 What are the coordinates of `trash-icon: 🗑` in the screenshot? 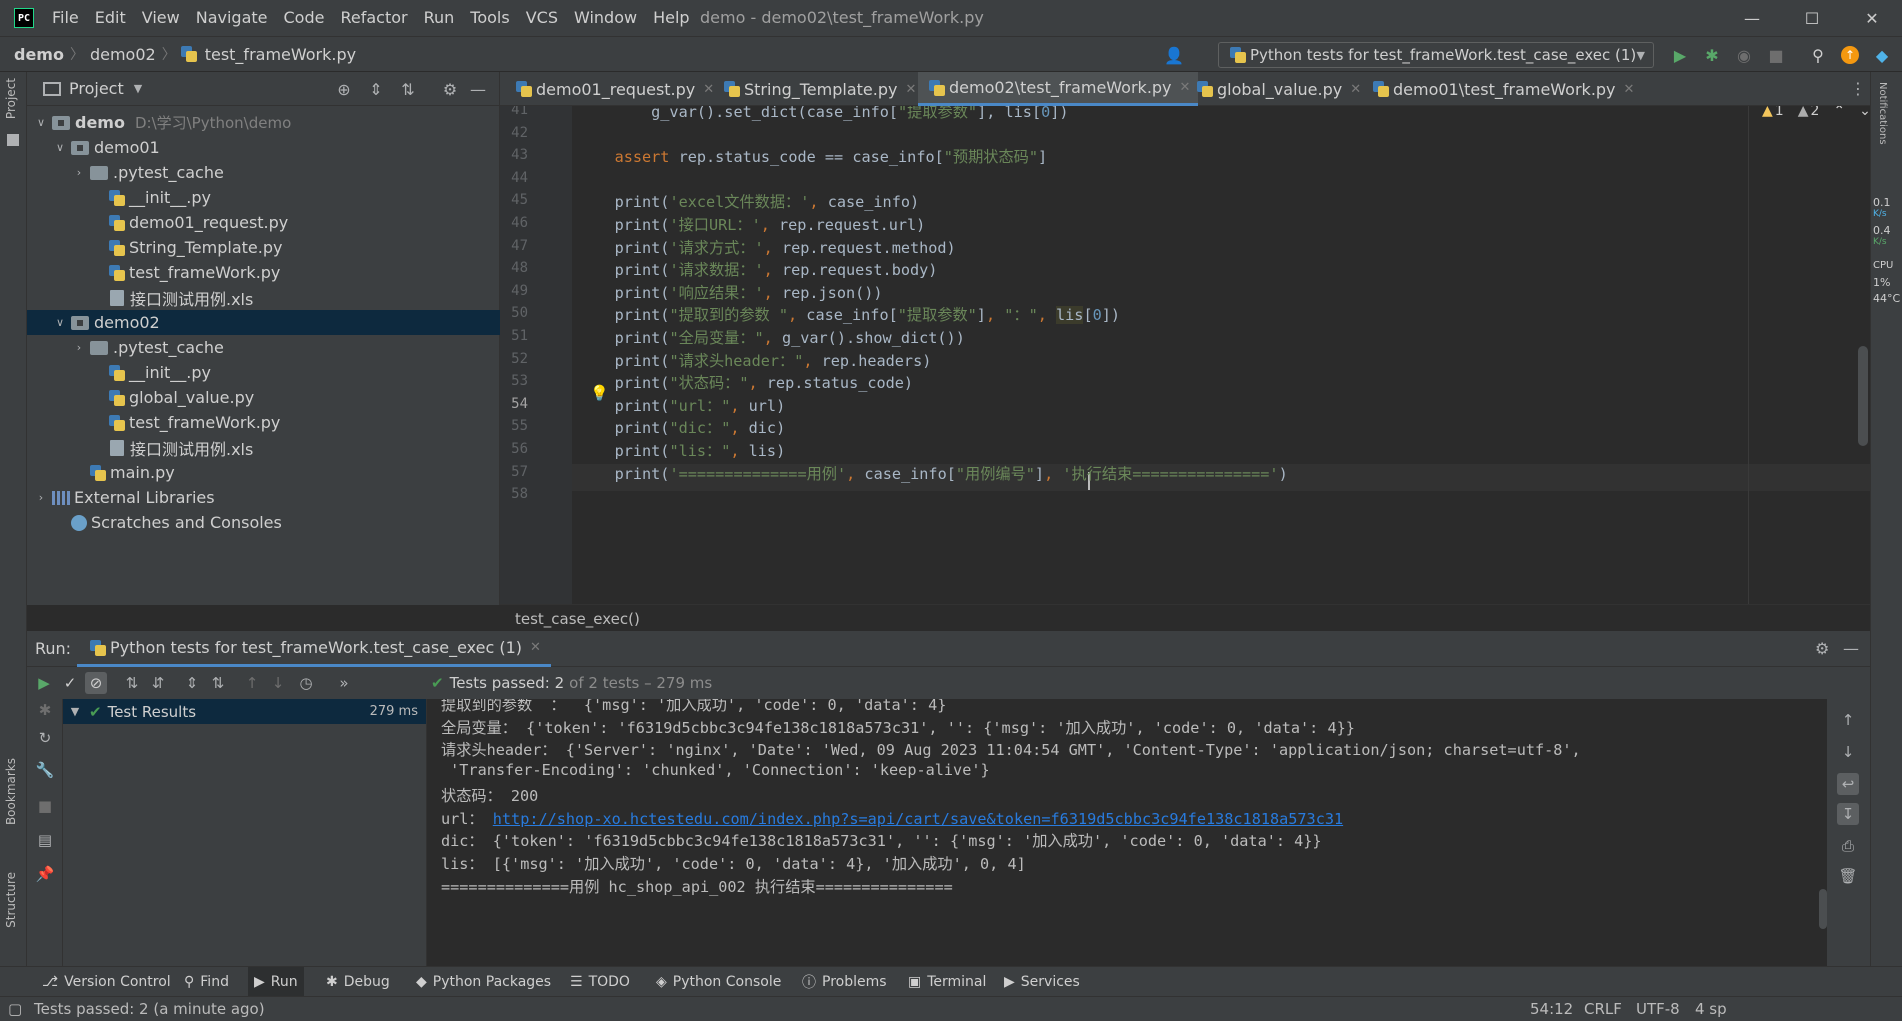 It's located at (1848, 876).